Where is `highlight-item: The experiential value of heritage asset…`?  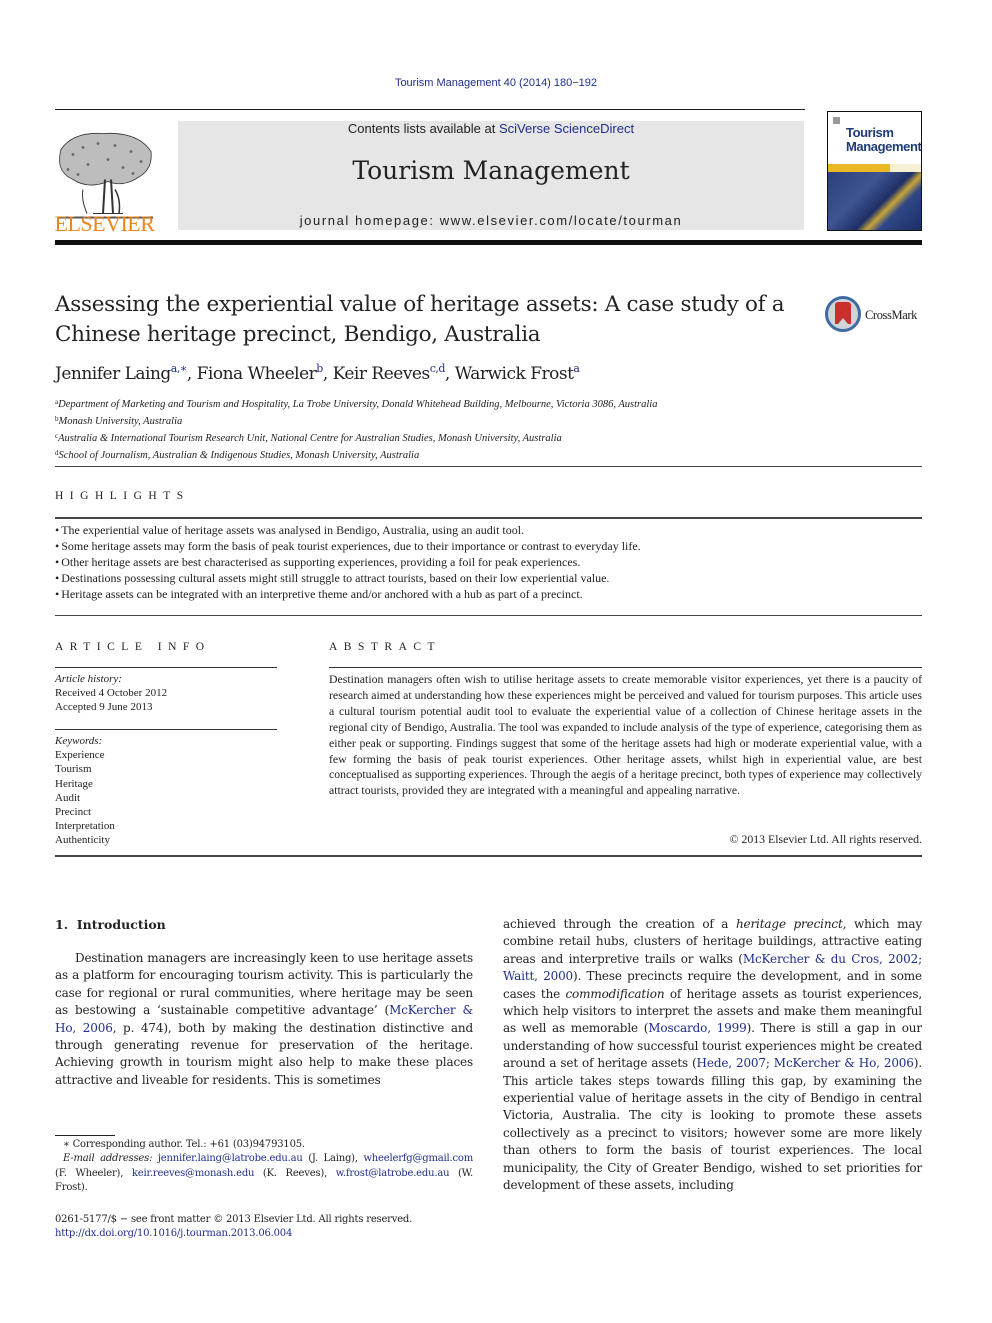 highlight-item: The experiential value of heritage asset… is located at coordinates (488, 530).